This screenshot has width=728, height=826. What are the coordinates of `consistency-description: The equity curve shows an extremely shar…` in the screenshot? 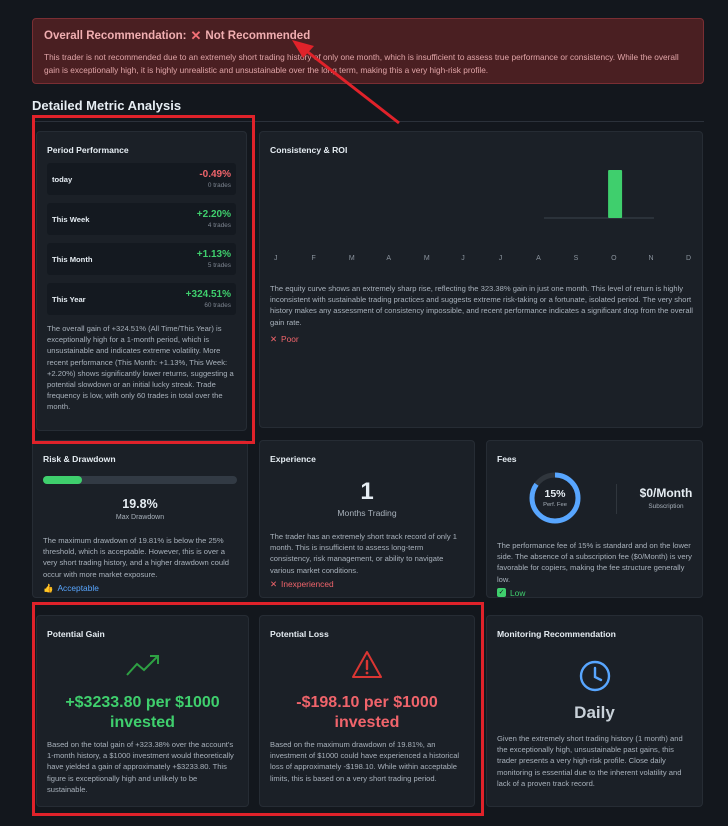 It's located at (481, 305).